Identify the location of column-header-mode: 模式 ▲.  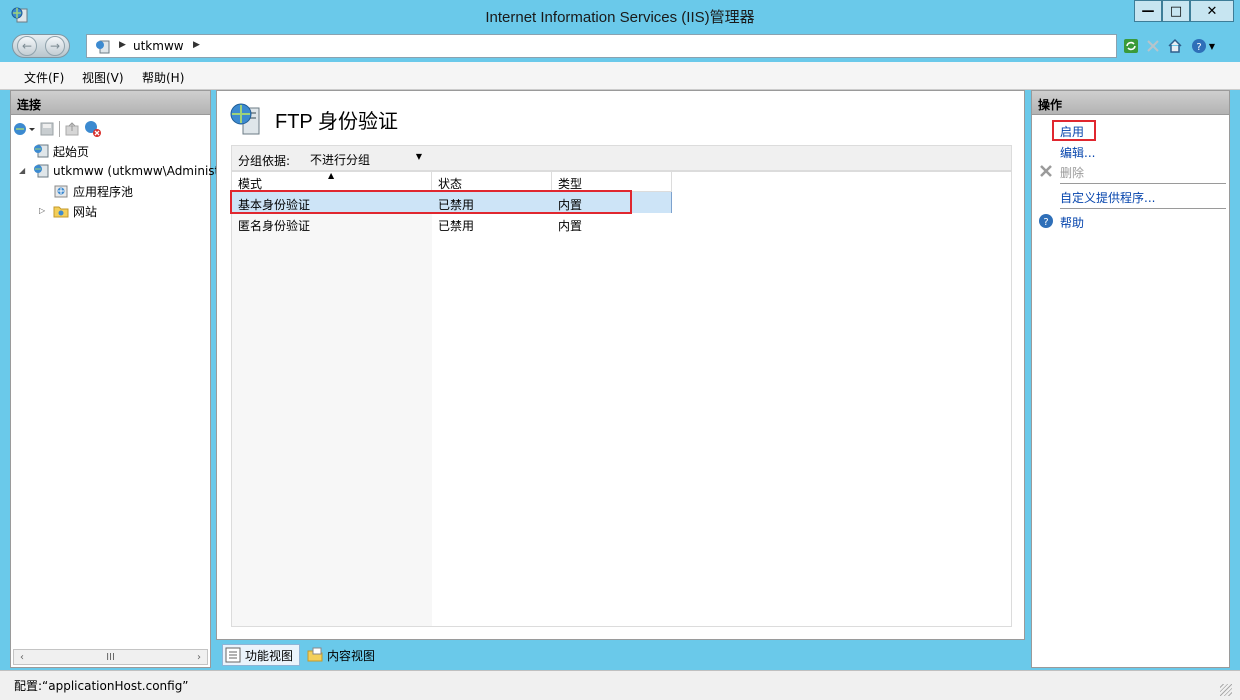
(332, 181).